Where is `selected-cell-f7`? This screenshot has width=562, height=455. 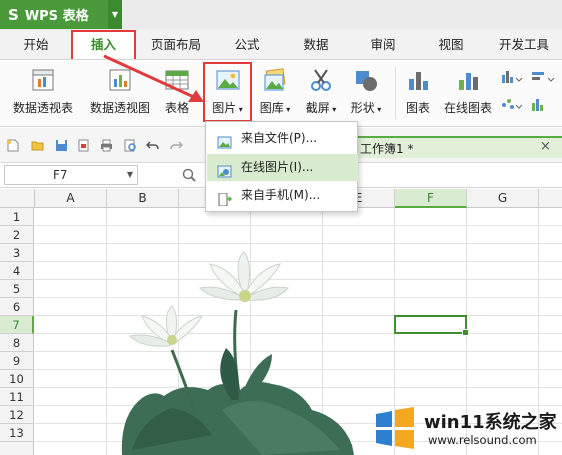 selected-cell-f7 is located at coordinates (431, 325).